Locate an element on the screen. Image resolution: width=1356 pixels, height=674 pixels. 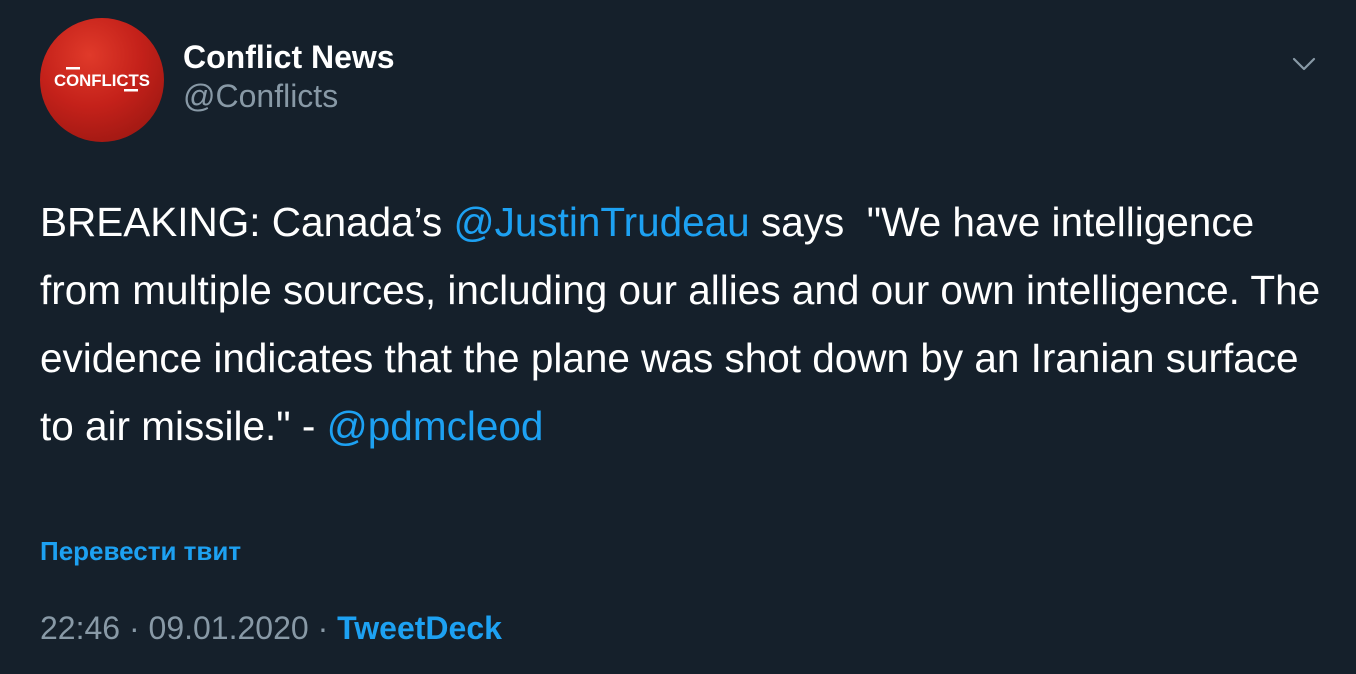
author-block: Conflict News @Conflicts is located at coordinates (289, 77).